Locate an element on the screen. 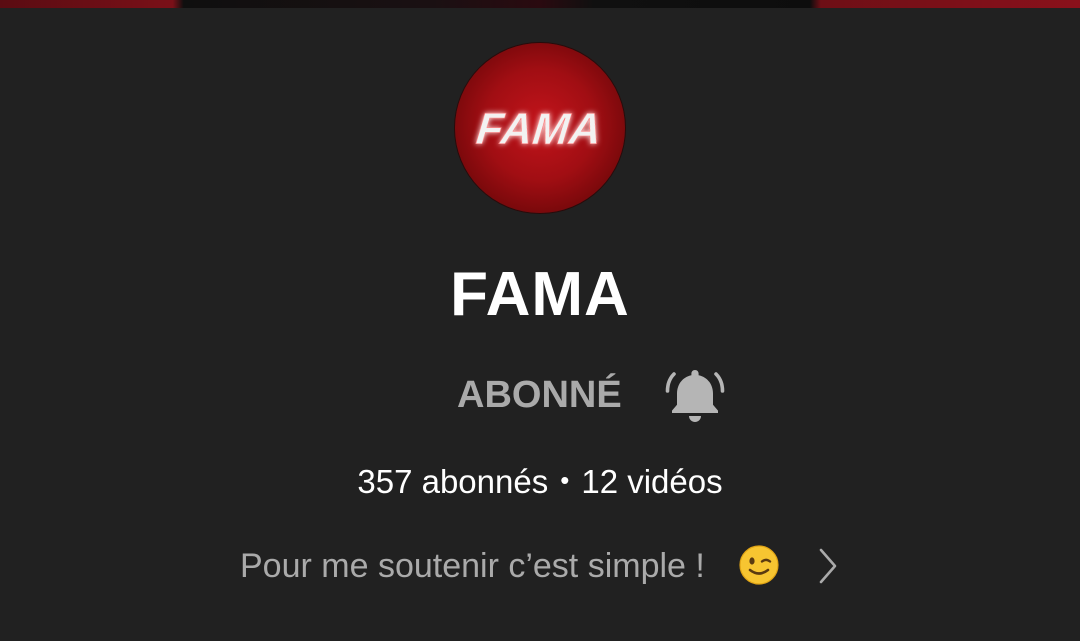  chevron-right-icon is located at coordinates (828, 566).